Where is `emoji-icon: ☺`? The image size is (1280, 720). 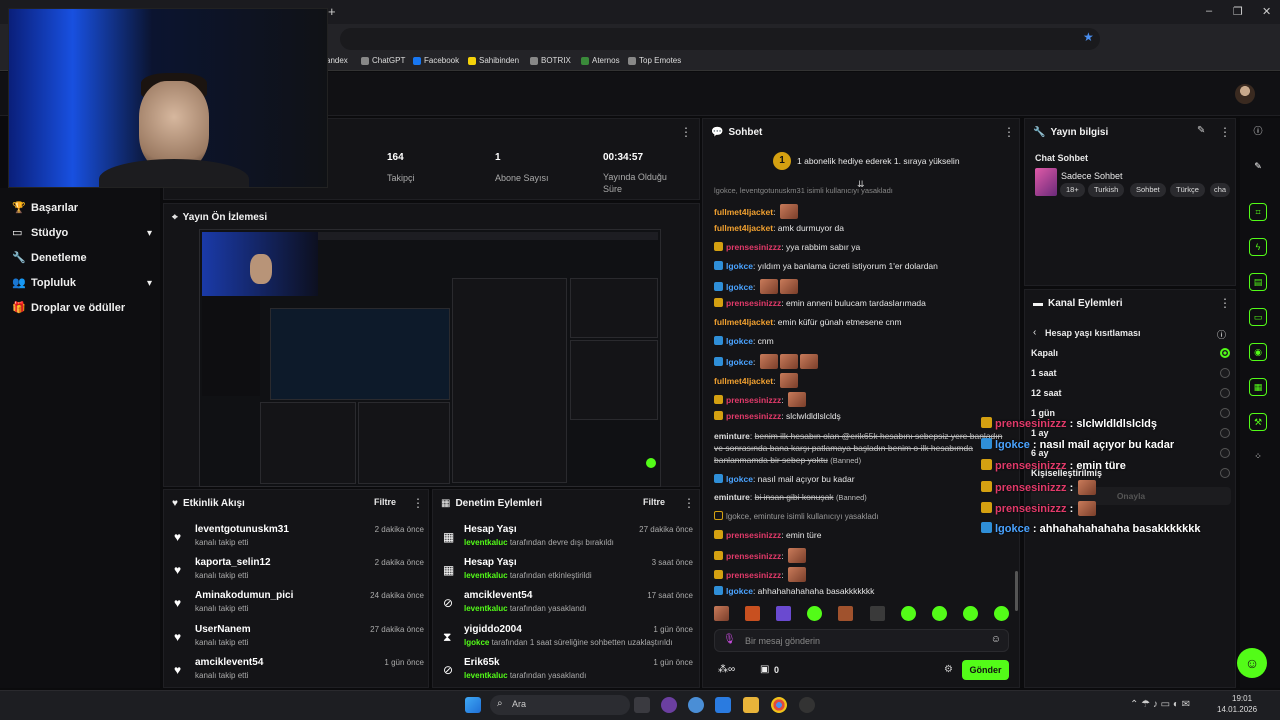 emoji-icon: ☺ is located at coordinates (996, 639).